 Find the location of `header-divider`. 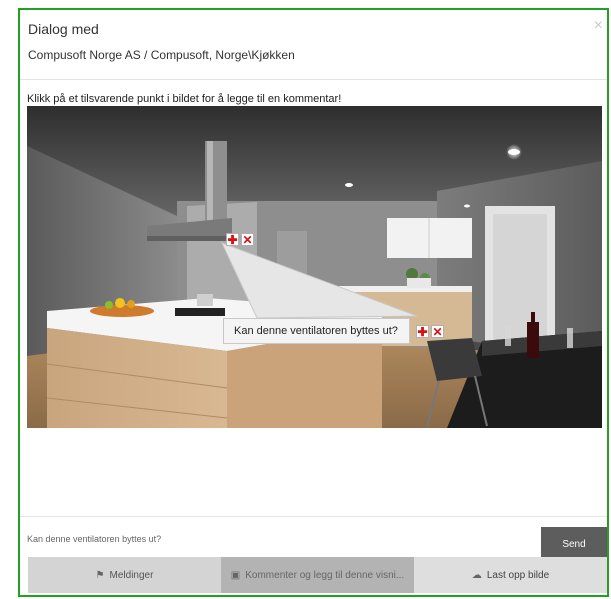

header-divider is located at coordinates (313, 79).